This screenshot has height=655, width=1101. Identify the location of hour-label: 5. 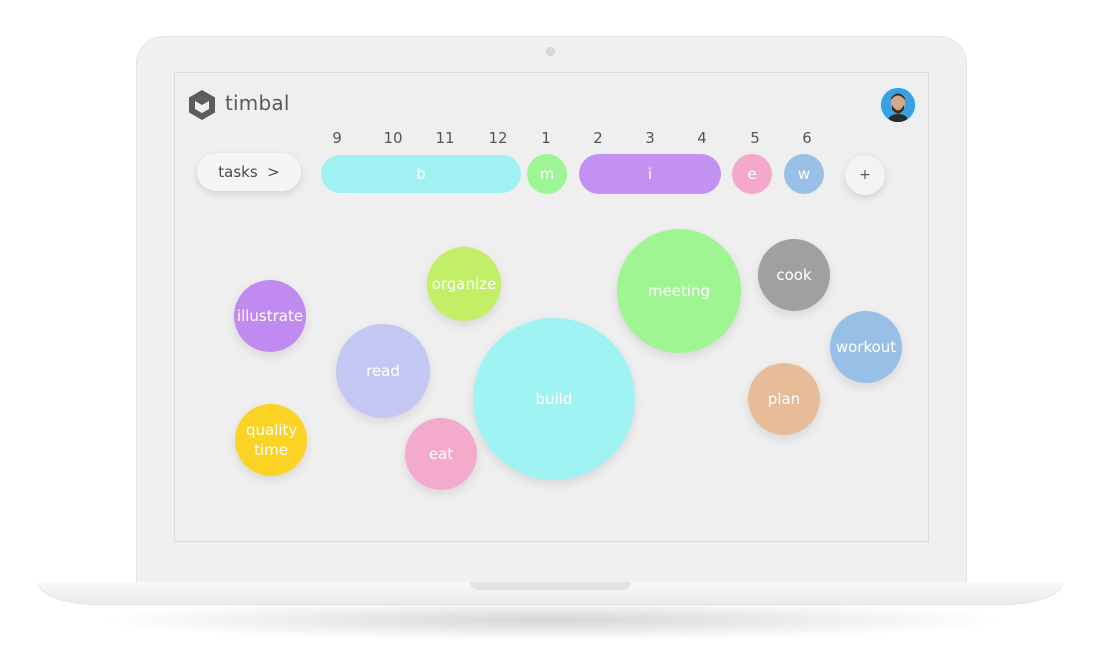
(755, 138).